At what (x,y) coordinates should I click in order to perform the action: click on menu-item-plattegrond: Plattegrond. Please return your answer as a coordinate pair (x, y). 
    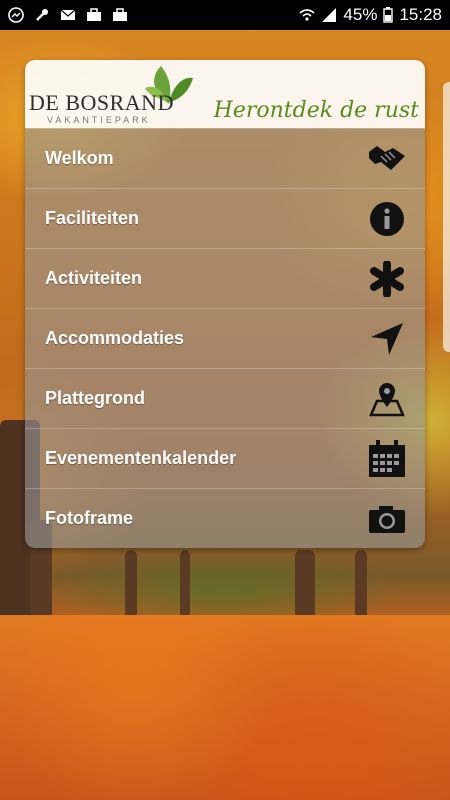
    Looking at the image, I should click on (225, 398).